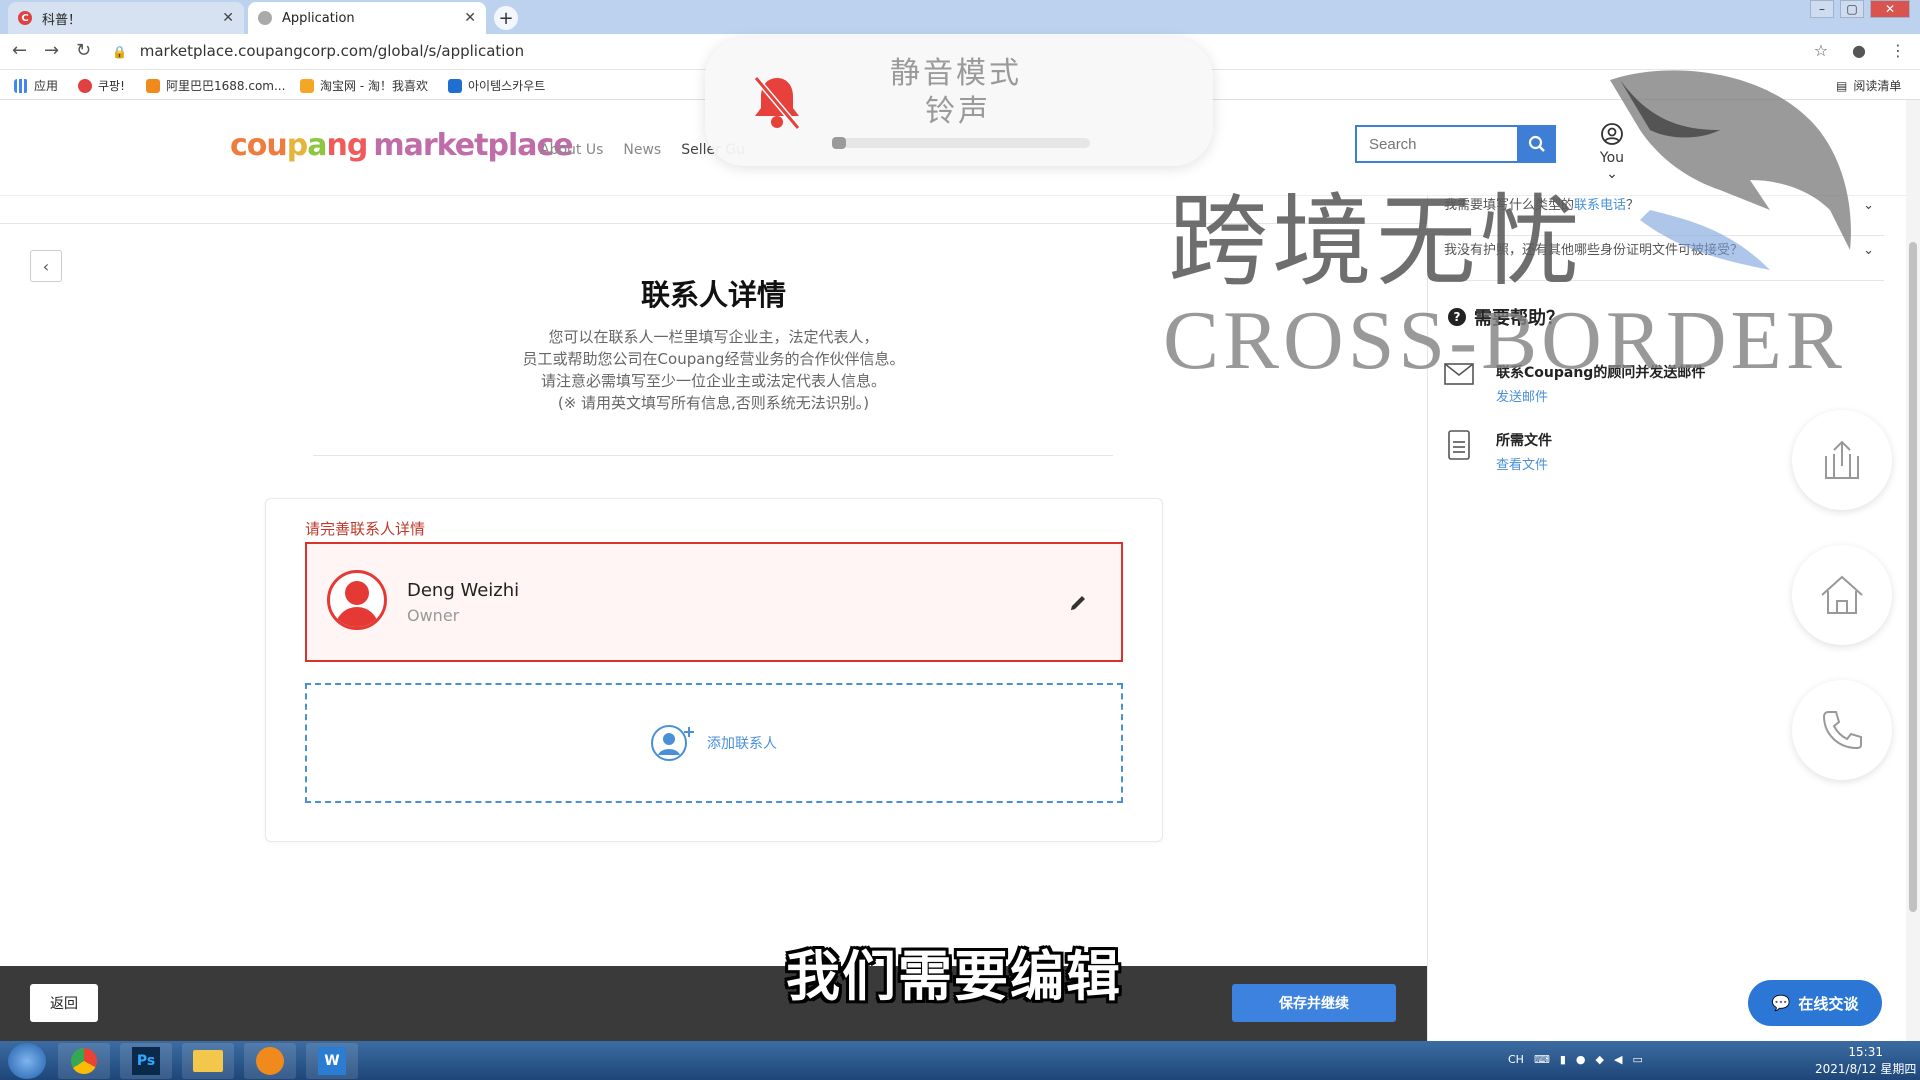 The image size is (1920, 1080). I want to click on maximize-button: ▢, so click(1852, 9).